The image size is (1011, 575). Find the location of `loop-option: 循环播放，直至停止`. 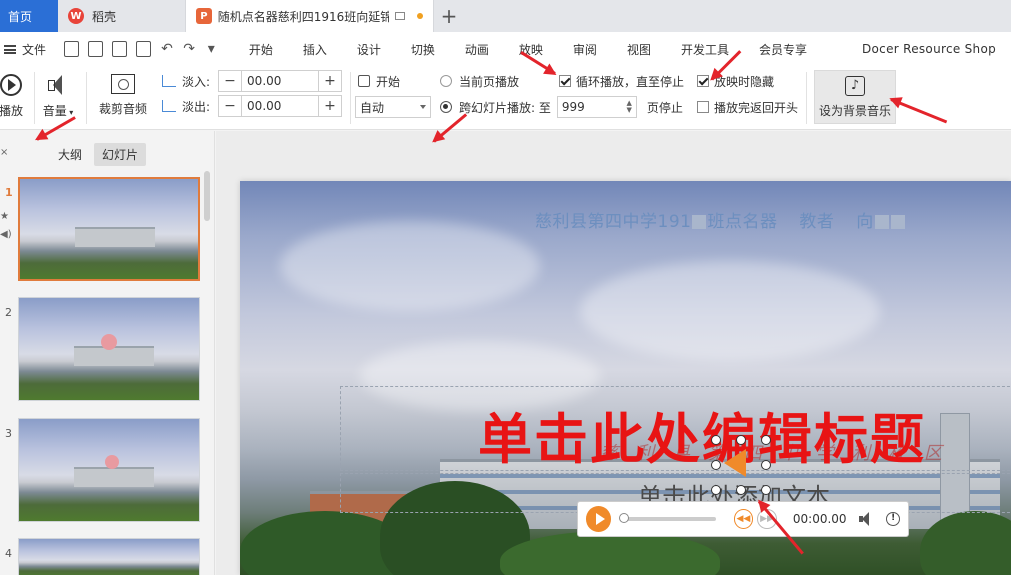

loop-option: 循环播放，直至停止 is located at coordinates (621, 81).